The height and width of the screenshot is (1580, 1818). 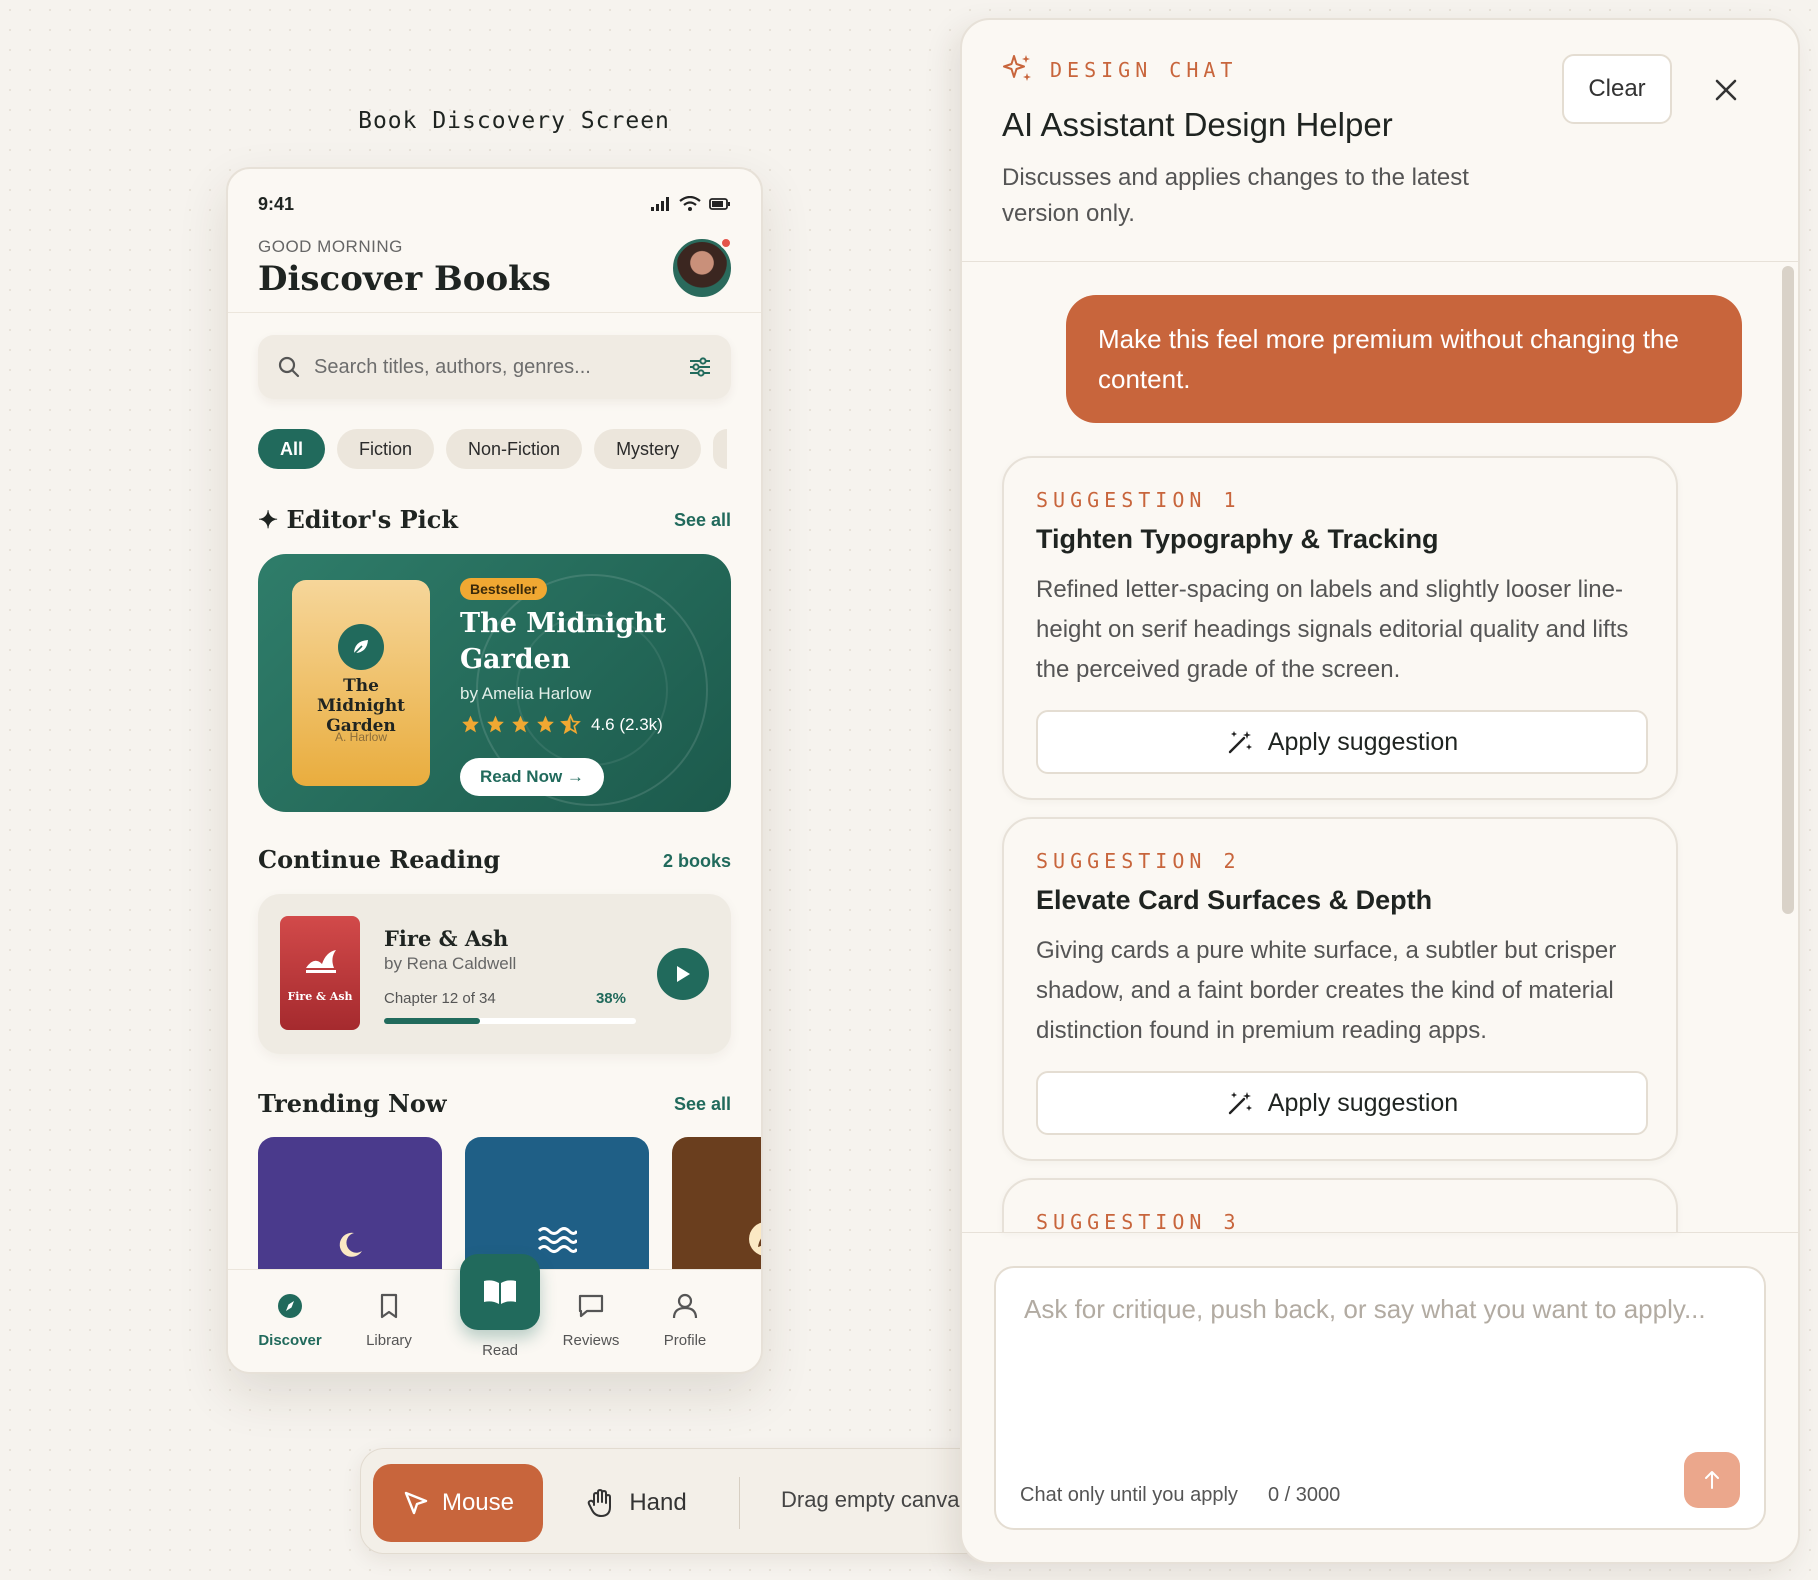 What do you see at coordinates (1197, 124) in the screenshot?
I see `chat-title: AI Assistant Design Helper` at bounding box center [1197, 124].